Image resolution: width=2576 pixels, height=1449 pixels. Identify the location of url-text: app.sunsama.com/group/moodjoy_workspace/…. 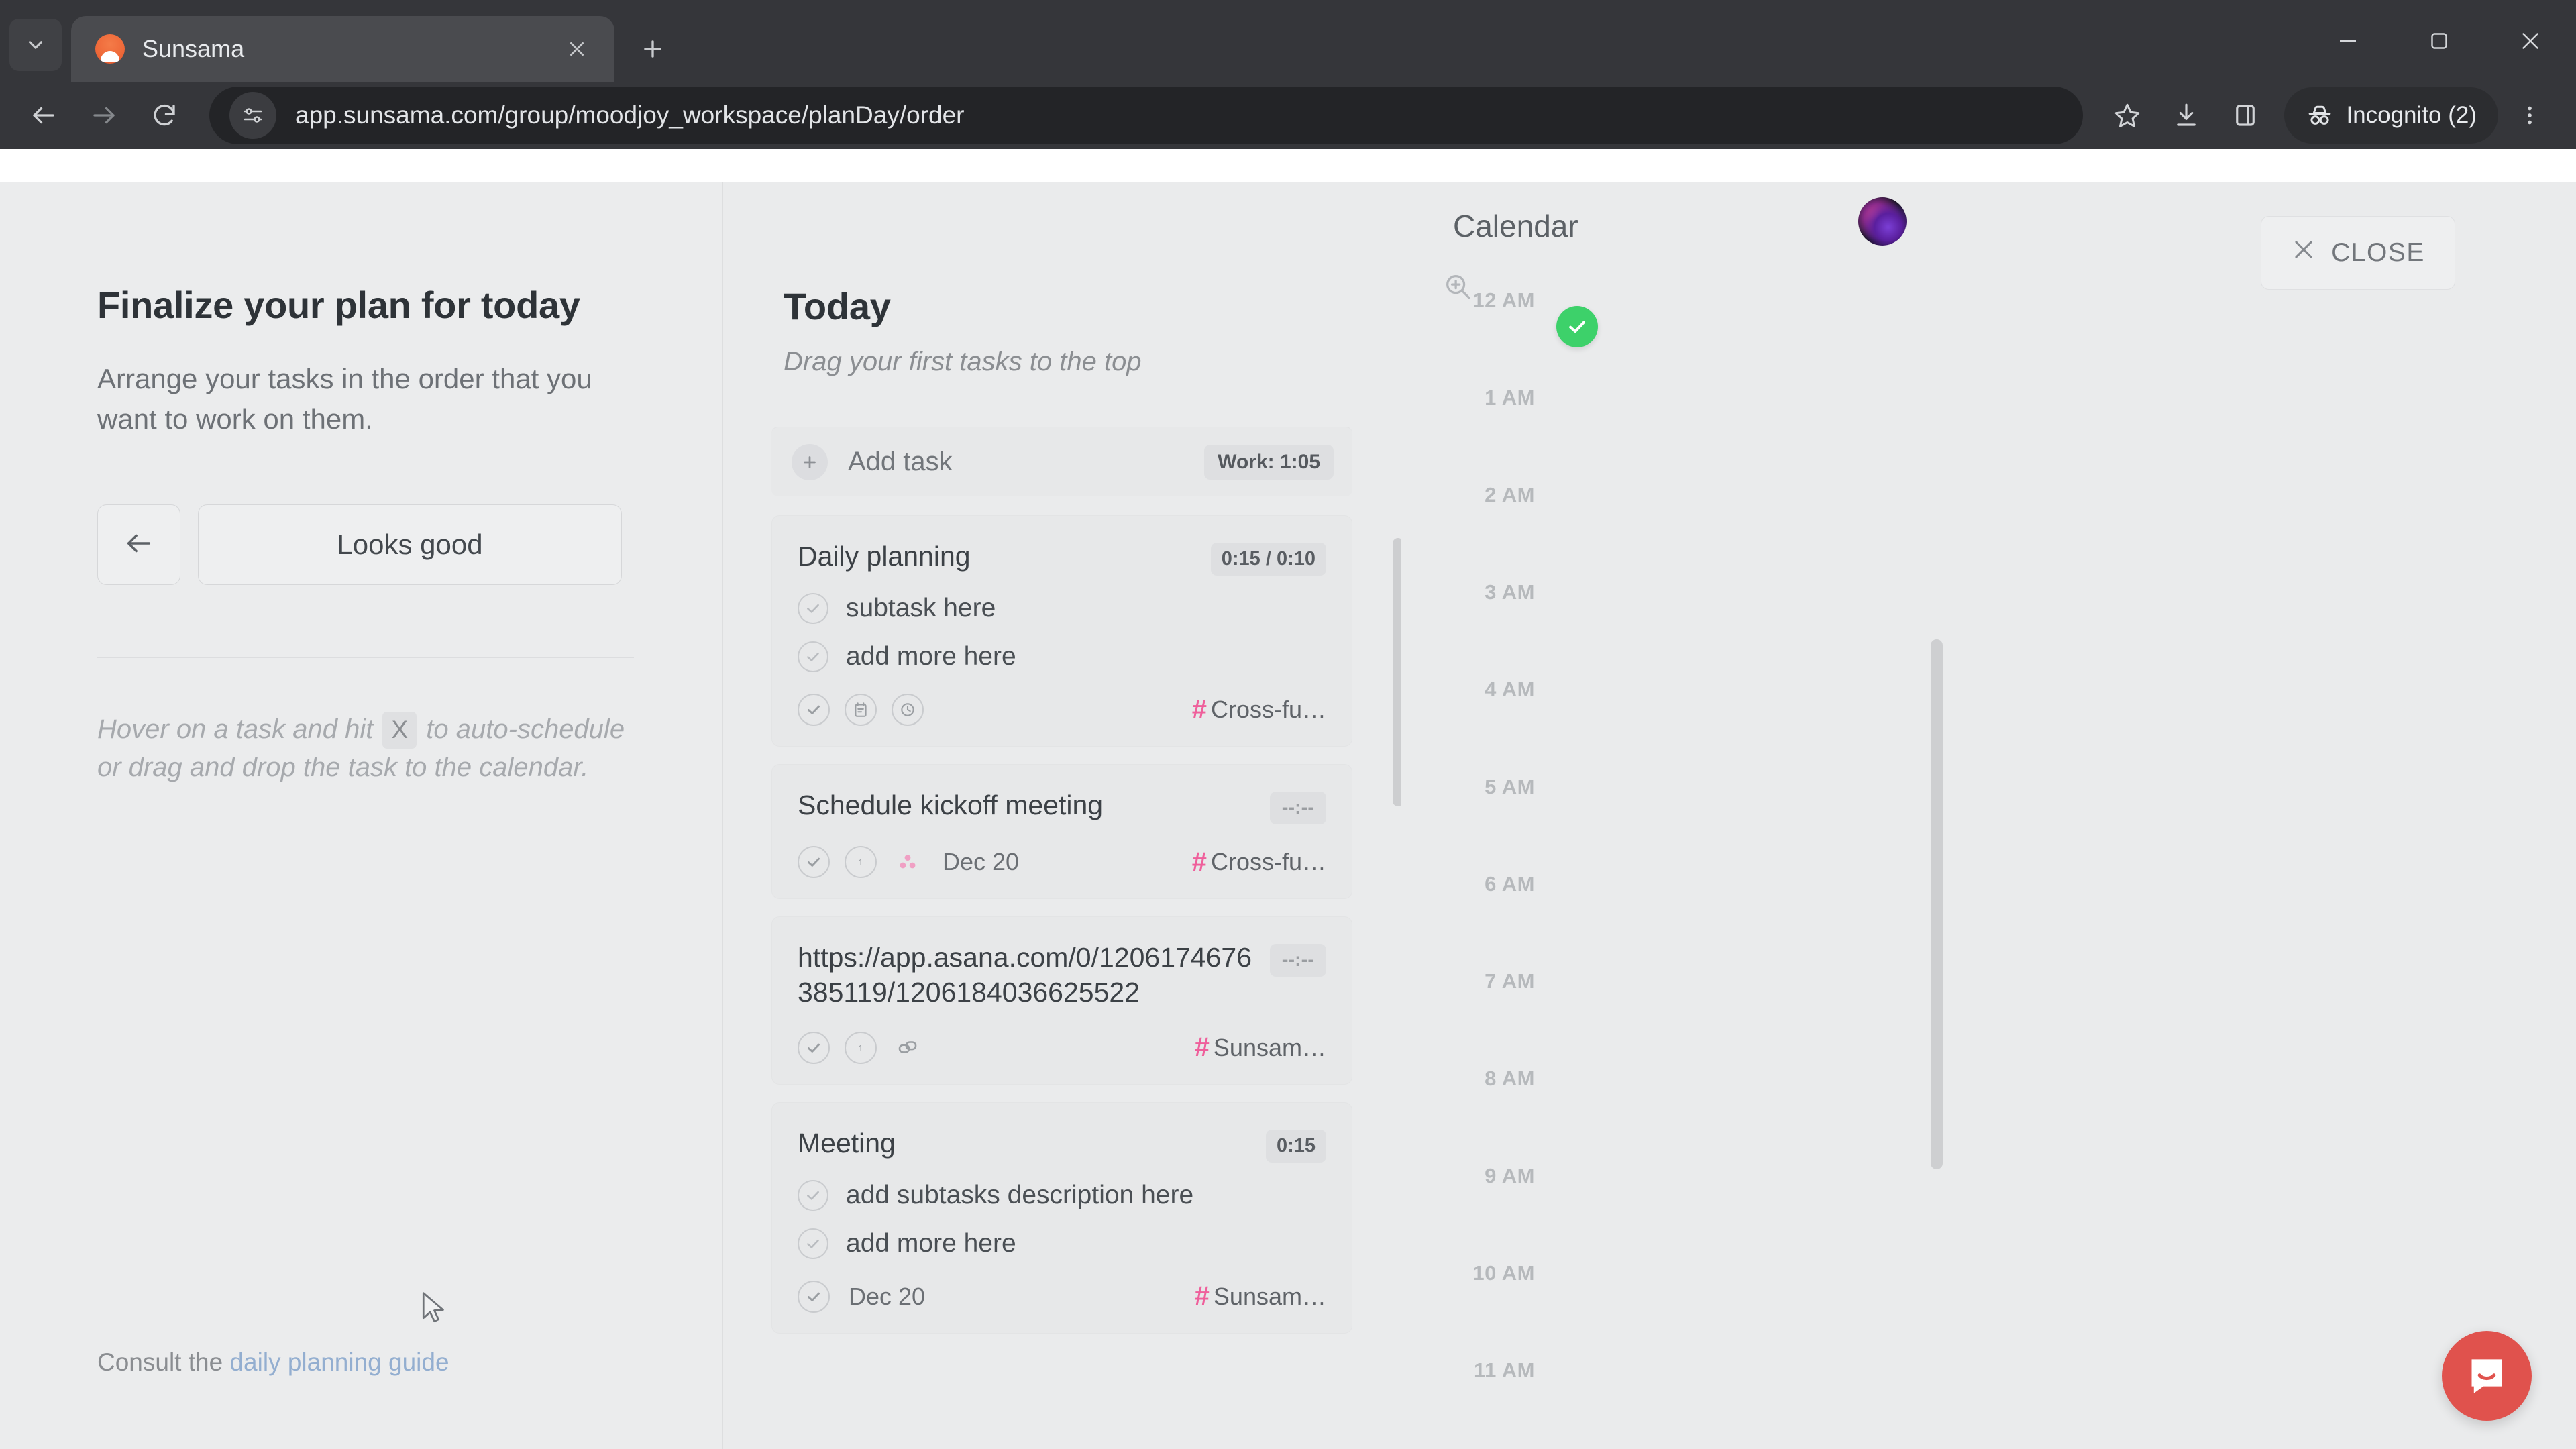
(630, 115).